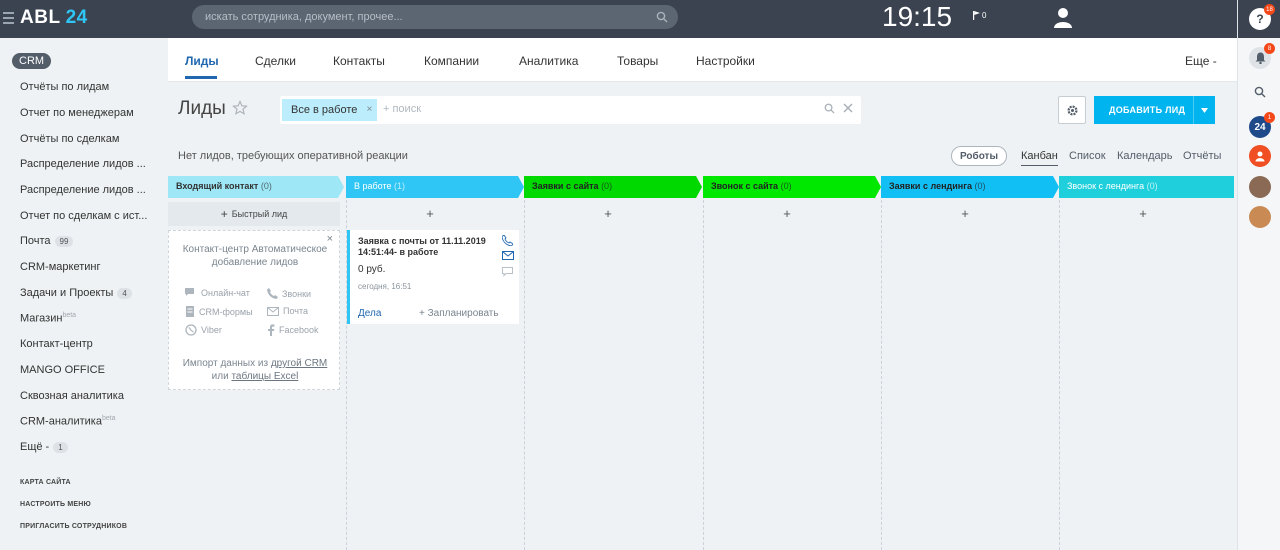 The image size is (1280, 550). What do you see at coordinates (203, 330) in the screenshot?
I see `cc-viber: Viber` at bounding box center [203, 330].